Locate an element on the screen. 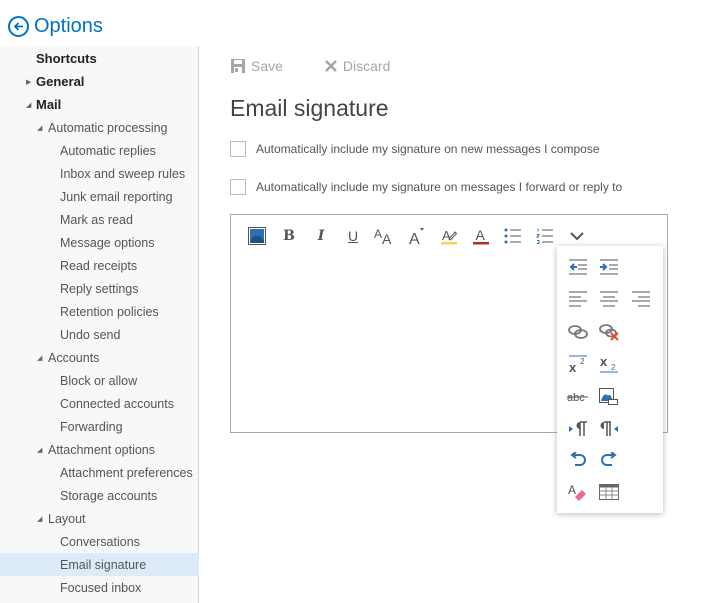 The image size is (716, 603). sidebar-item-undo-send: Undo send is located at coordinates (99, 334).